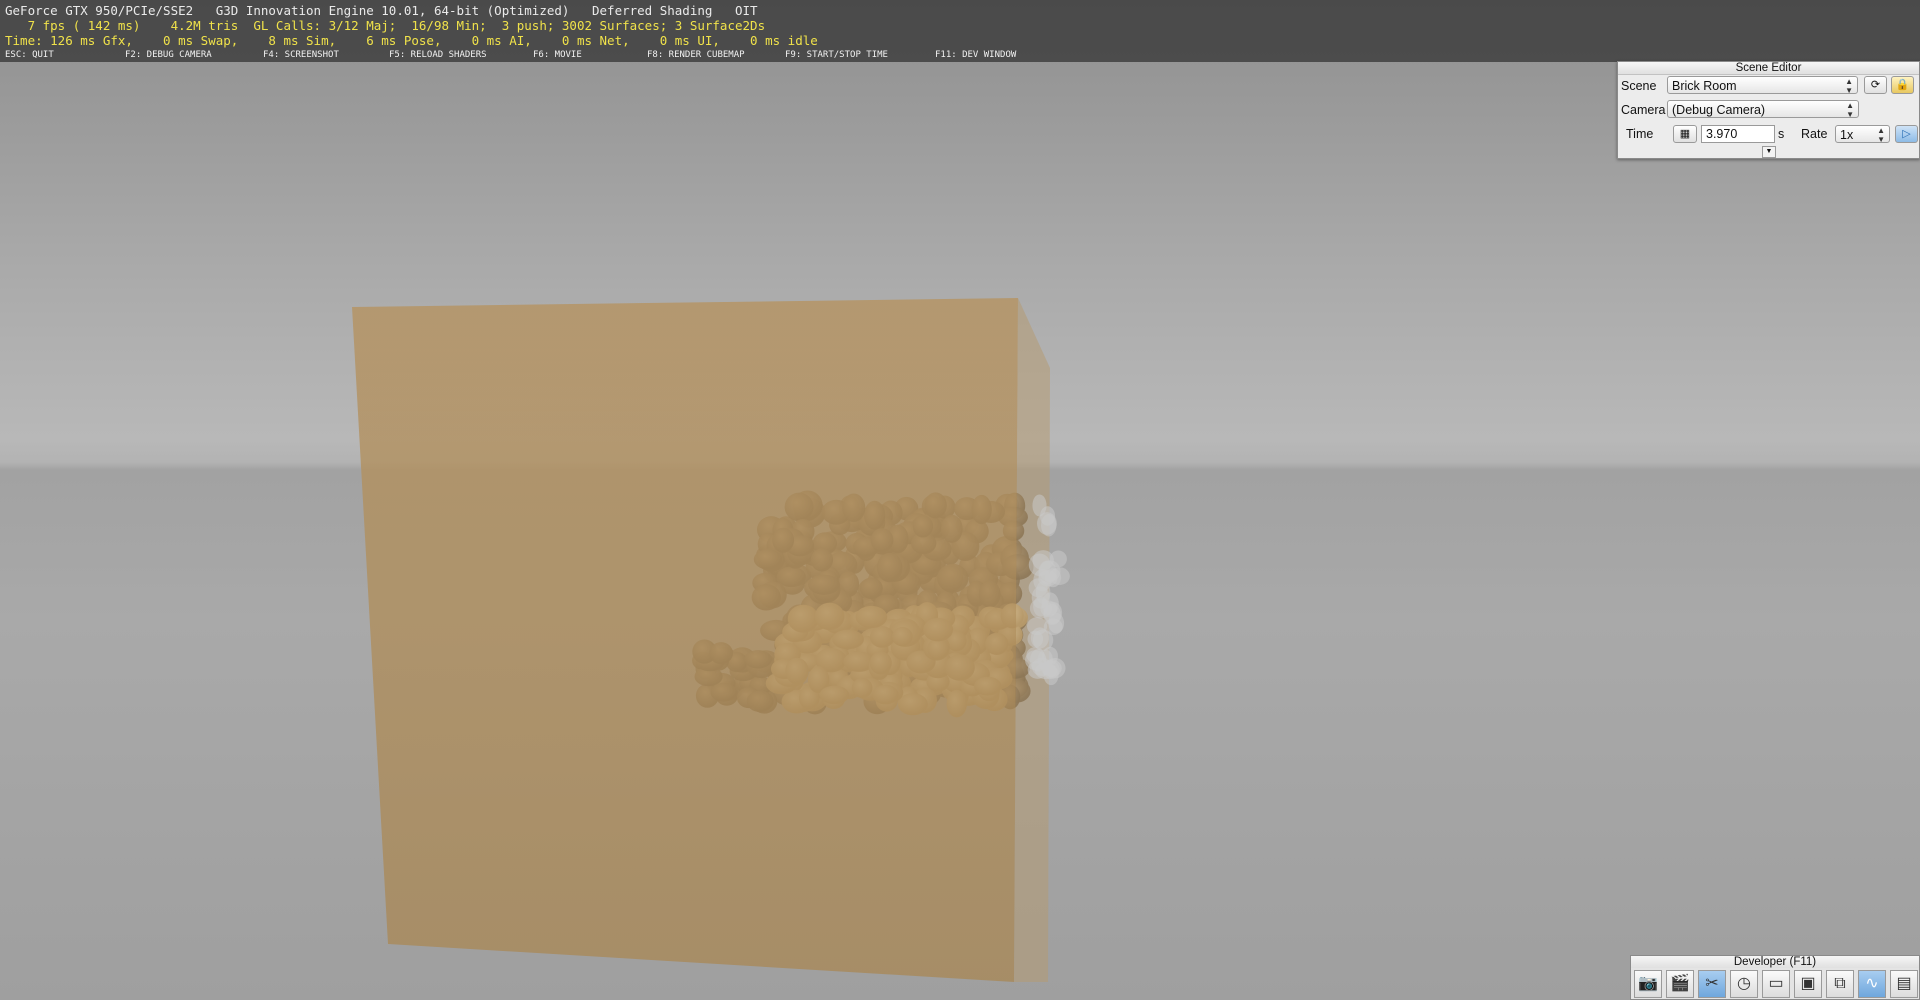 The image size is (1920, 1000). I want to click on time-reset-button: ▦, so click(1685, 134).